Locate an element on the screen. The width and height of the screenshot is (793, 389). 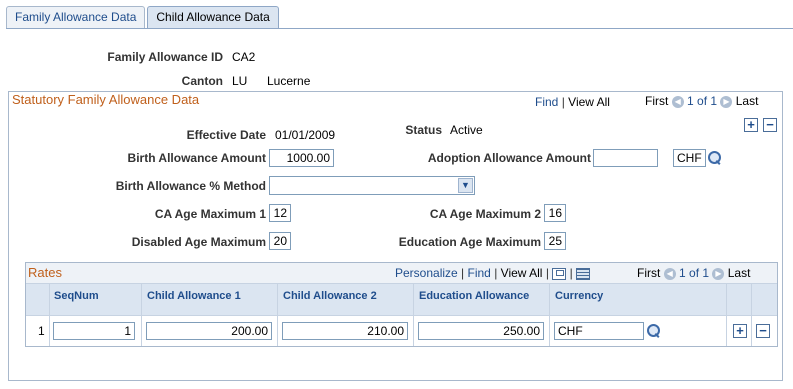
seqnum-input is located at coordinates (94, 331).